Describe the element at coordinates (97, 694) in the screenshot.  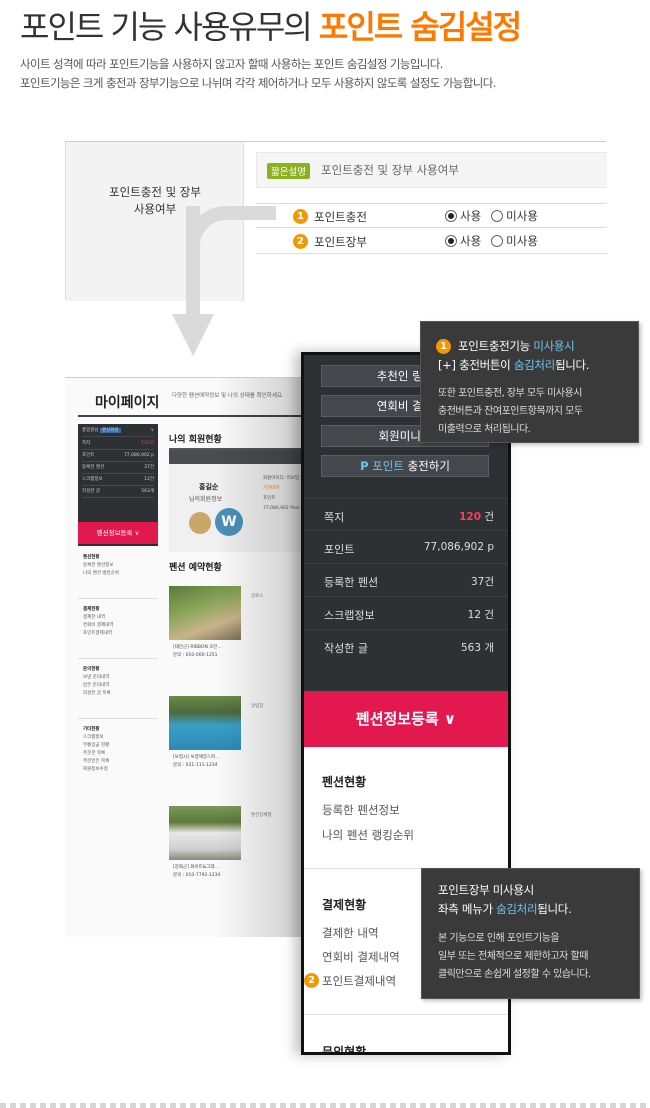
I see `menu-item: 작성한 글 목록` at that location.